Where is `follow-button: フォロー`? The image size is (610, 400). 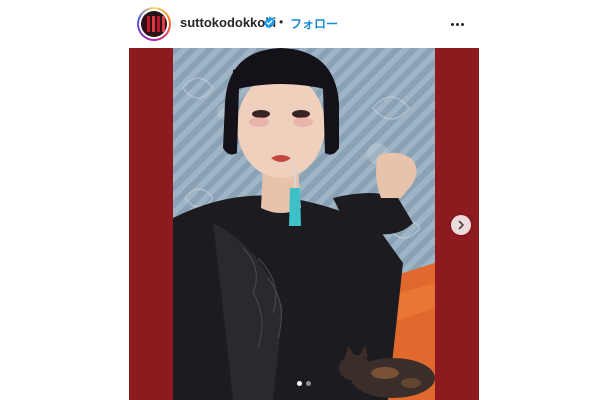 follow-button: フォロー is located at coordinates (314, 23).